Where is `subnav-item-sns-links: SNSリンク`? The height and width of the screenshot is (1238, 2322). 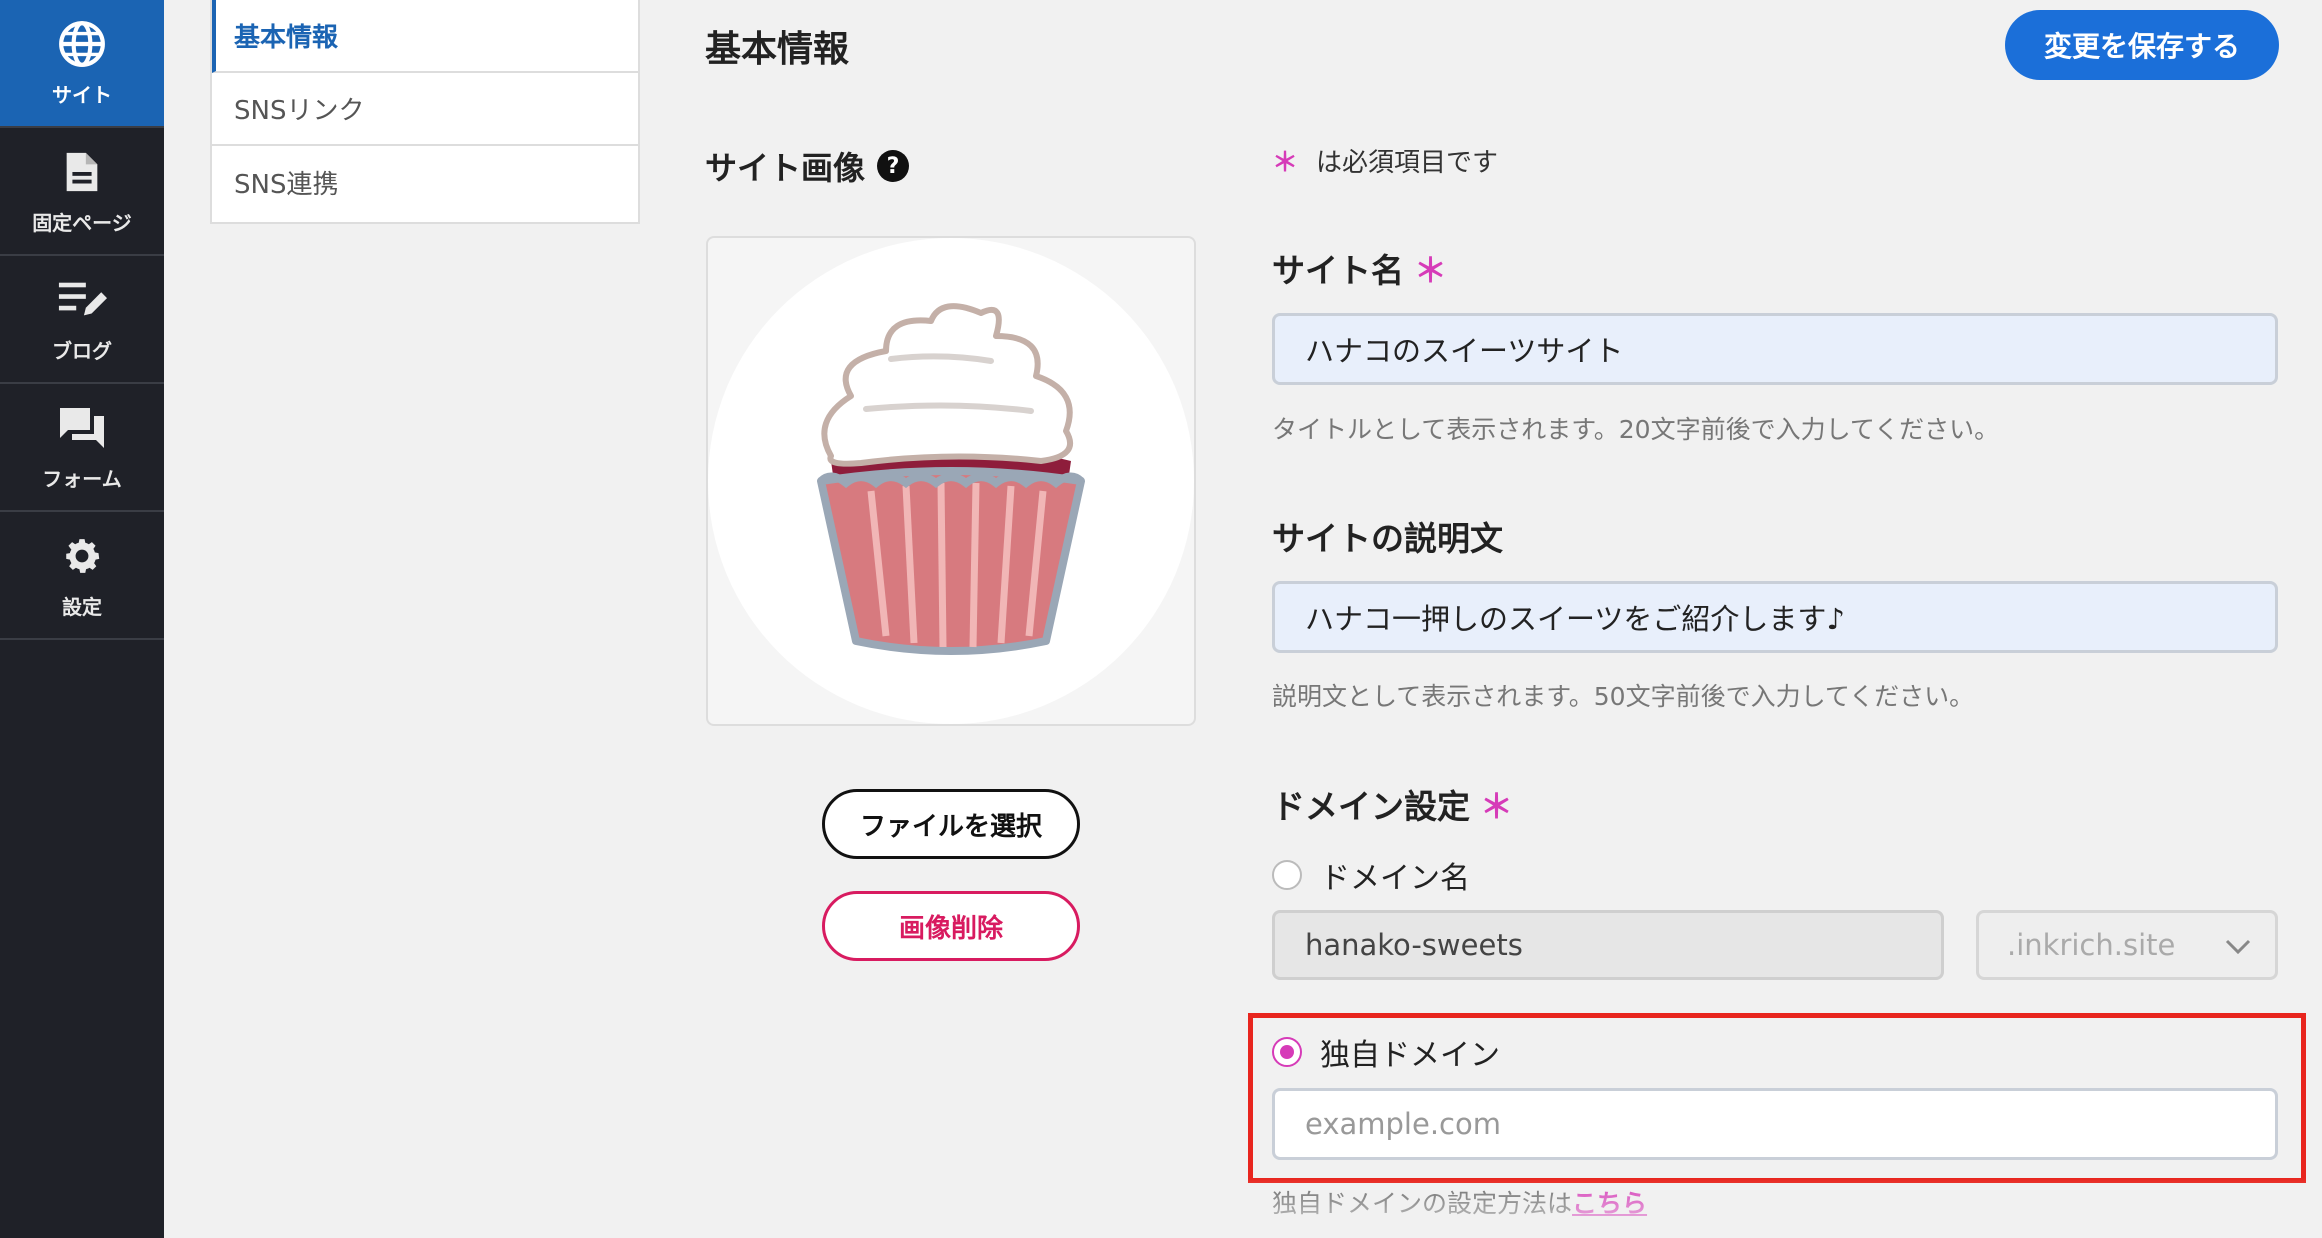
subnav-item-sns-links: SNSリンク is located at coordinates (425, 109).